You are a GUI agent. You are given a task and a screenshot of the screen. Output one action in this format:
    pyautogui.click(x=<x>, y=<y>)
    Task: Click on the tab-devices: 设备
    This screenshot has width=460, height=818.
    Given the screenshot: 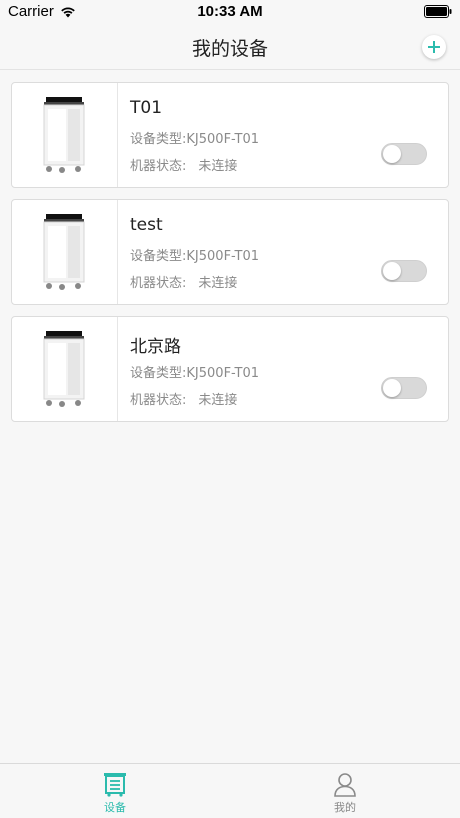 What is the action you would take?
    pyautogui.click(x=115, y=791)
    